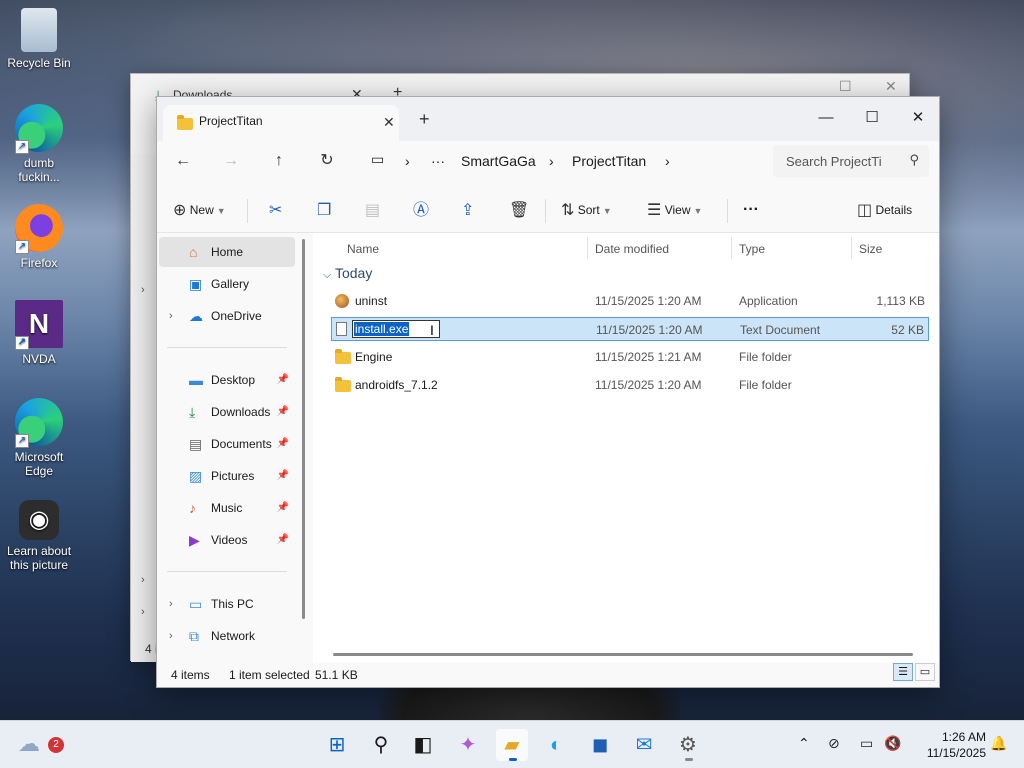 The height and width of the screenshot is (768, 1024). What do you see at coordinates (227, 540) in the screenshot?
I see `sidebar-item-videos: ▶ Videos 📌` at bounding box center [227, 540].